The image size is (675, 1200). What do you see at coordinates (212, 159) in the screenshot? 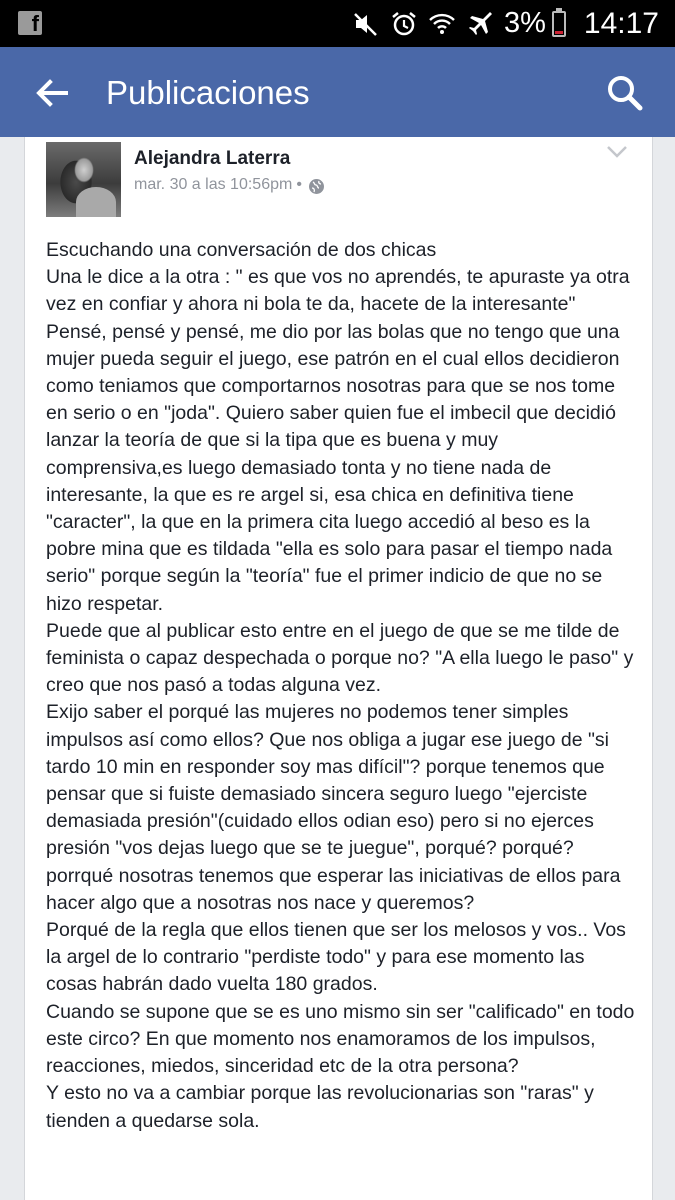
I see `author-name: Alejandra Laterra` at bounding box center [212, 159].